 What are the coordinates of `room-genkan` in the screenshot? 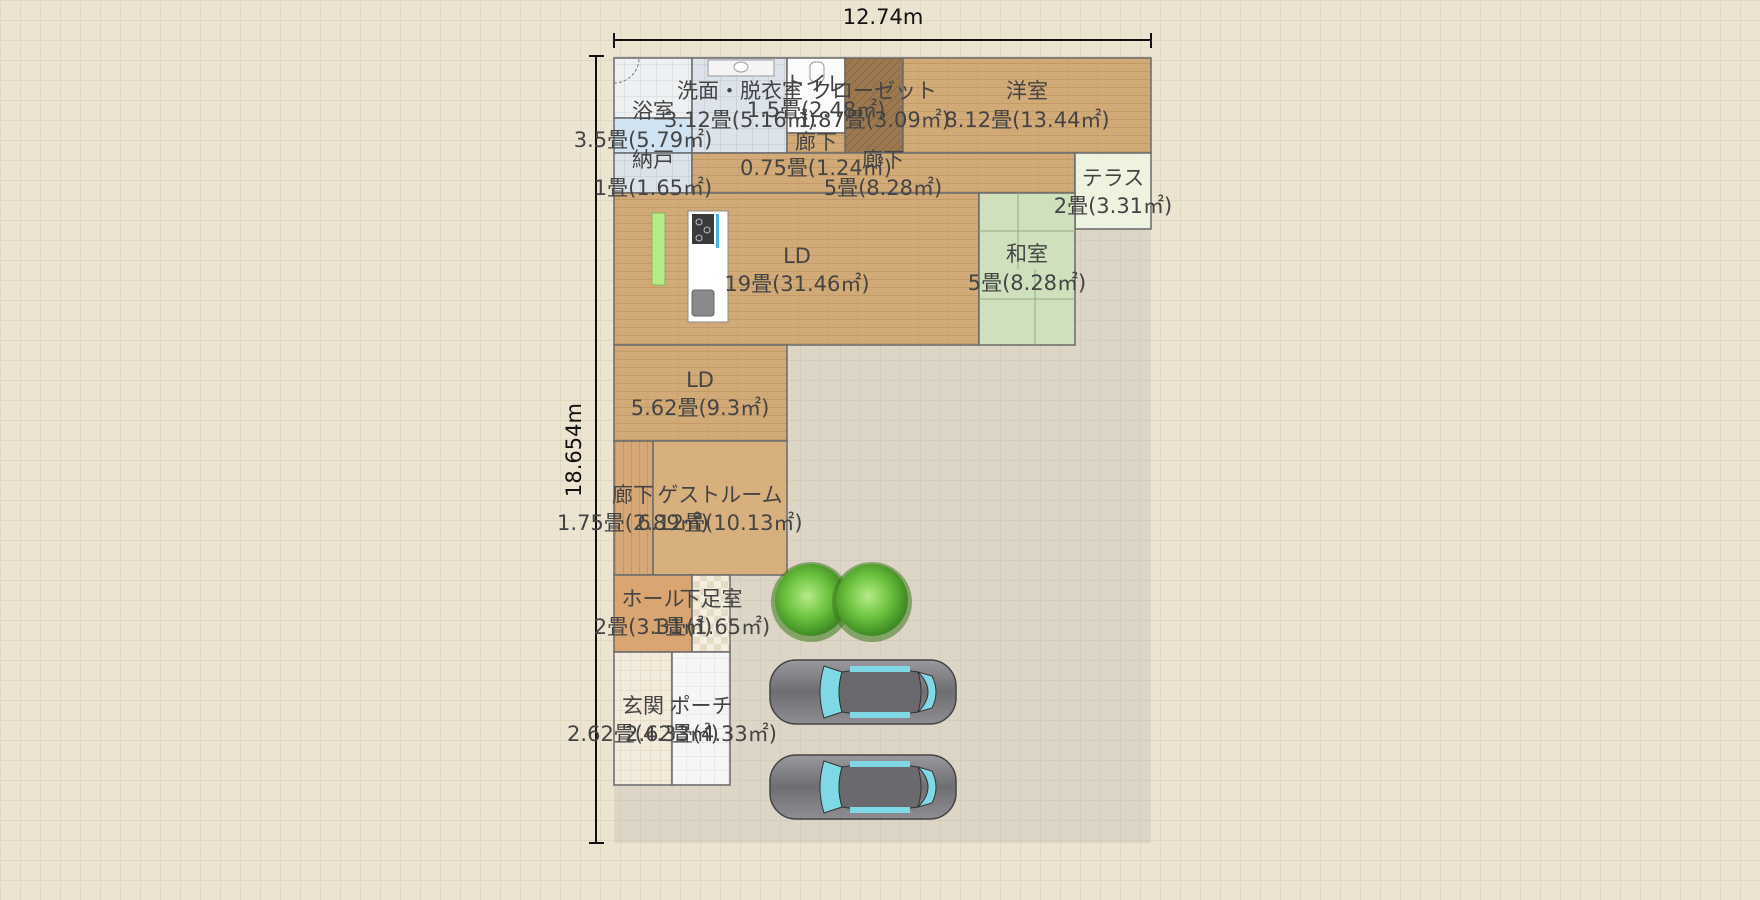 It's located at (643, 718).